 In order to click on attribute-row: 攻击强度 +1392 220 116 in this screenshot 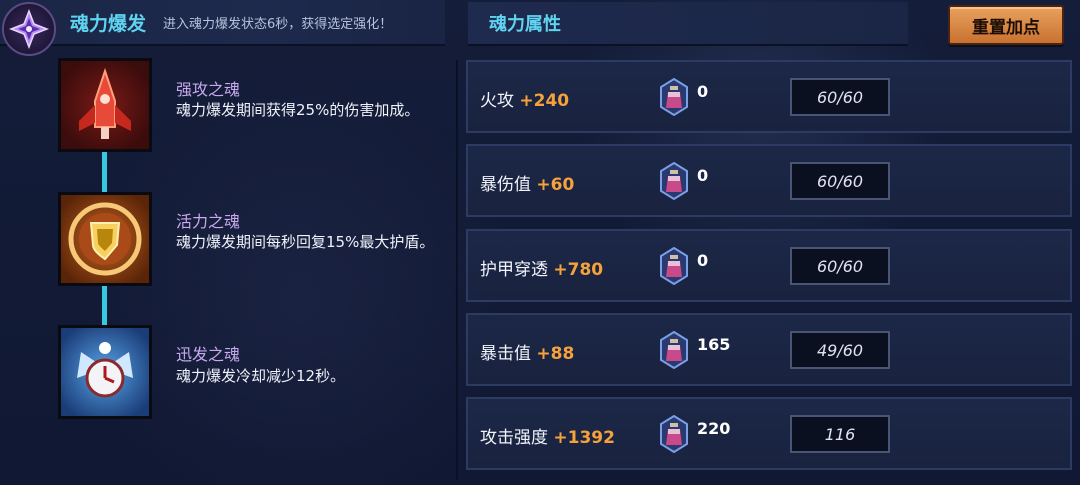, I will do `click(769, 433)`.